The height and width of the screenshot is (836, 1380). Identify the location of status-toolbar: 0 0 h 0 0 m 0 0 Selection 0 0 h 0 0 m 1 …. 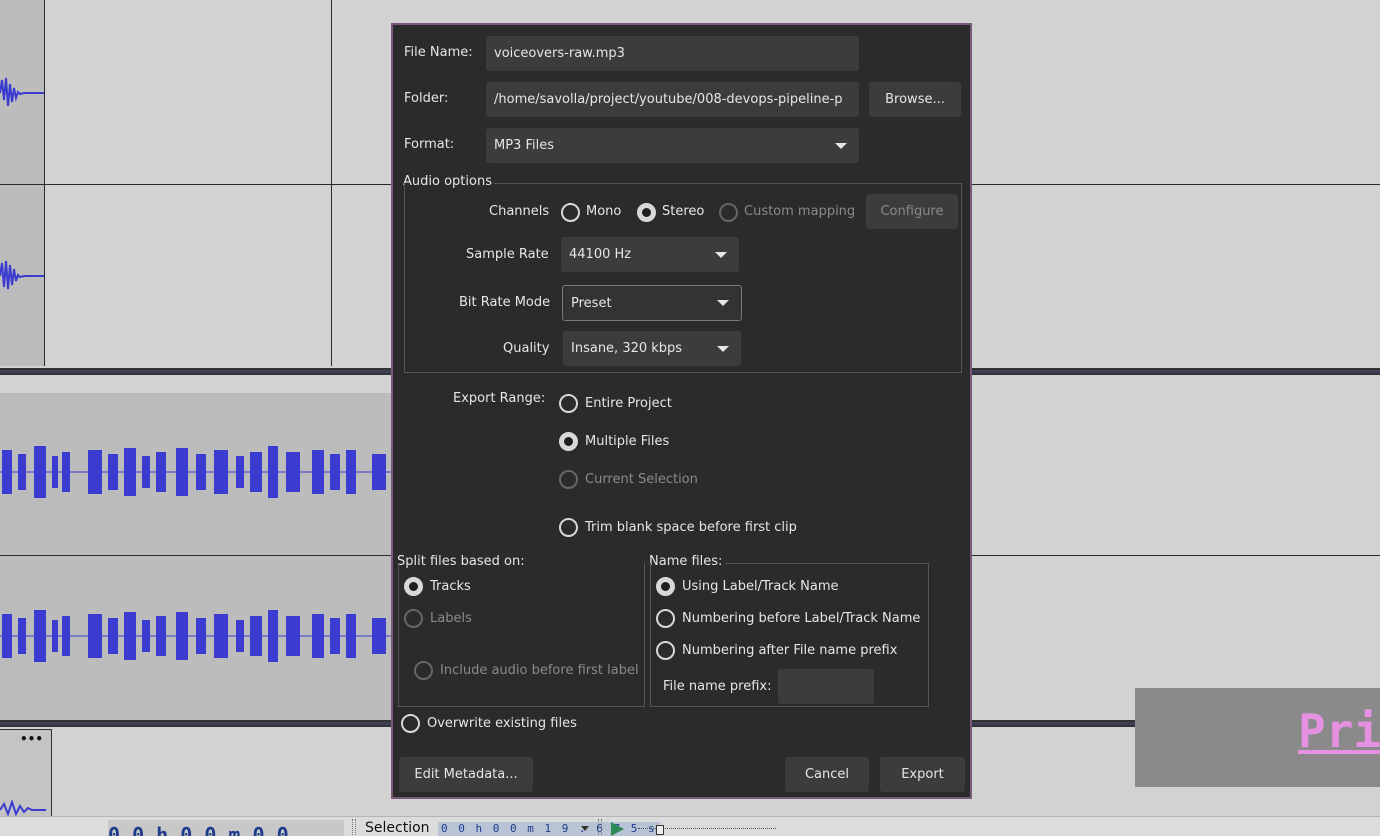
(690, 826).